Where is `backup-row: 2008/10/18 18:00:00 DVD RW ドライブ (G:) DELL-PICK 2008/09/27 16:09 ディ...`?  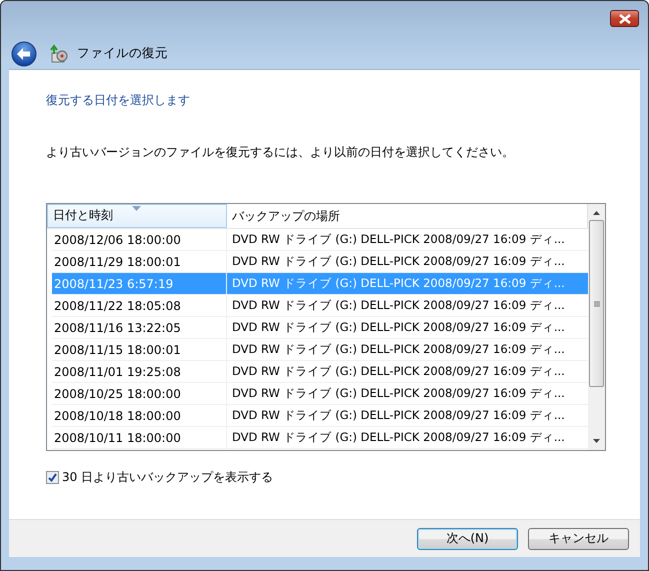
backup-row: 2008/10/18 18:00:00 DVD RW ドライブ (G:) DELL-PICK 2008/09/27 16:09 ディ... is located at coordinates (320, 416).